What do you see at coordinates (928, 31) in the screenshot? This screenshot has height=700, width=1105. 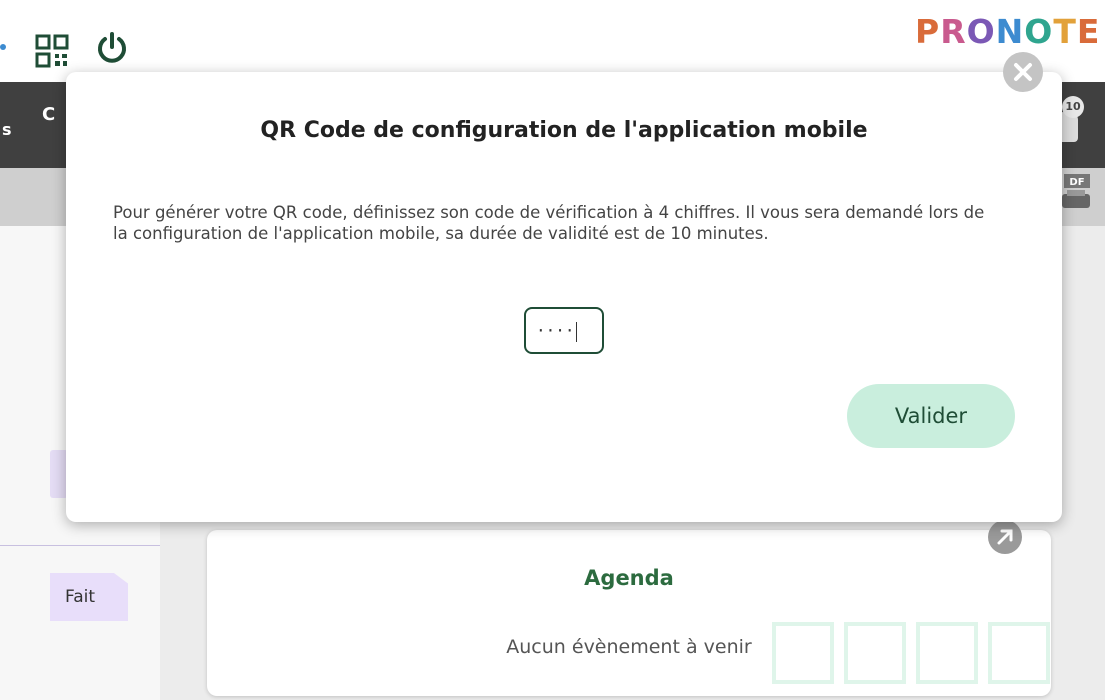 I see `logo-letter: P` at bounding box center [928, 31].